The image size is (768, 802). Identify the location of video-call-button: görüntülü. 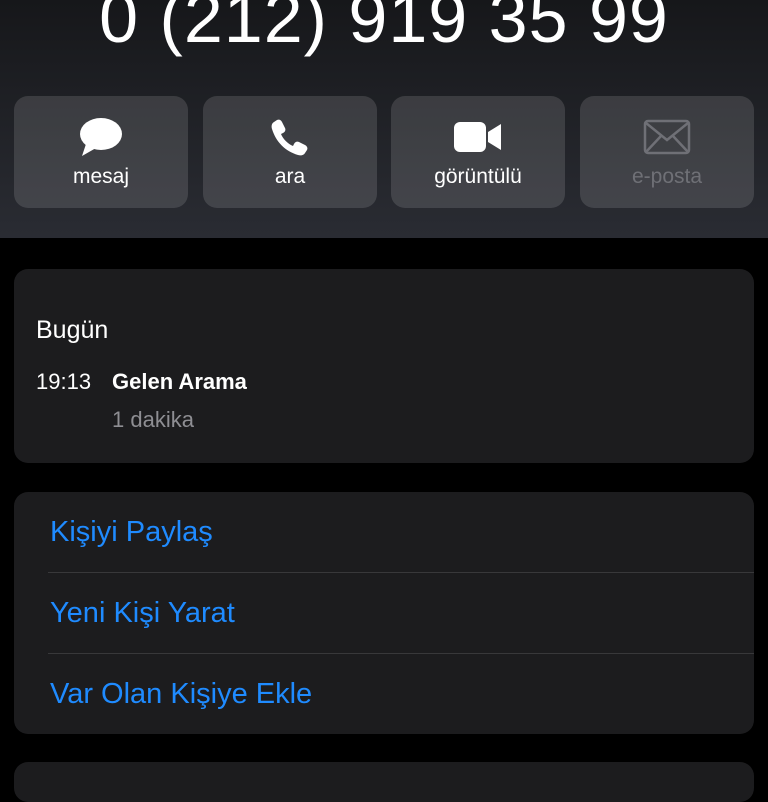
(478, 152).